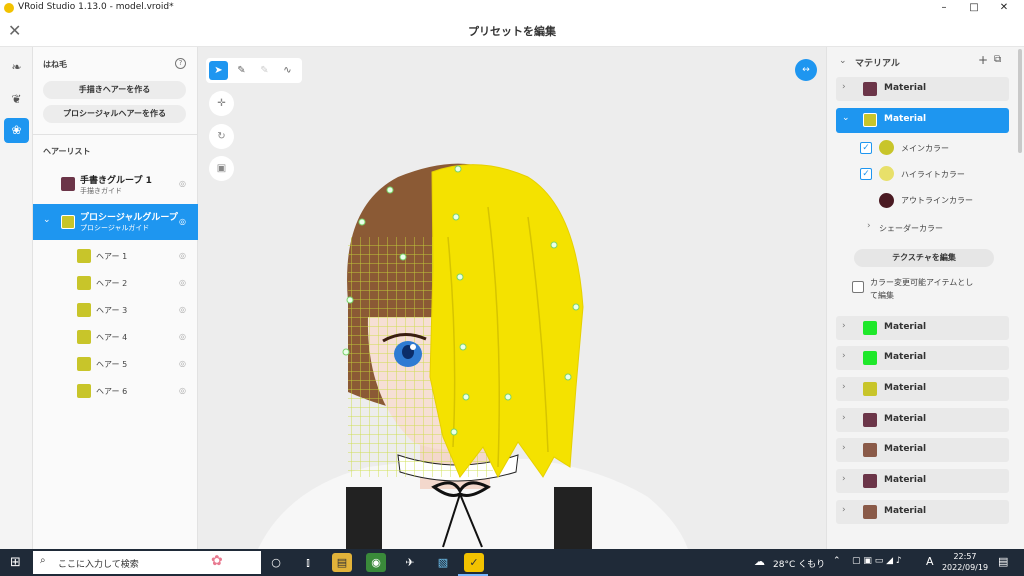  I want to click on weather-text: 28°C くもり, so click(799, 563).